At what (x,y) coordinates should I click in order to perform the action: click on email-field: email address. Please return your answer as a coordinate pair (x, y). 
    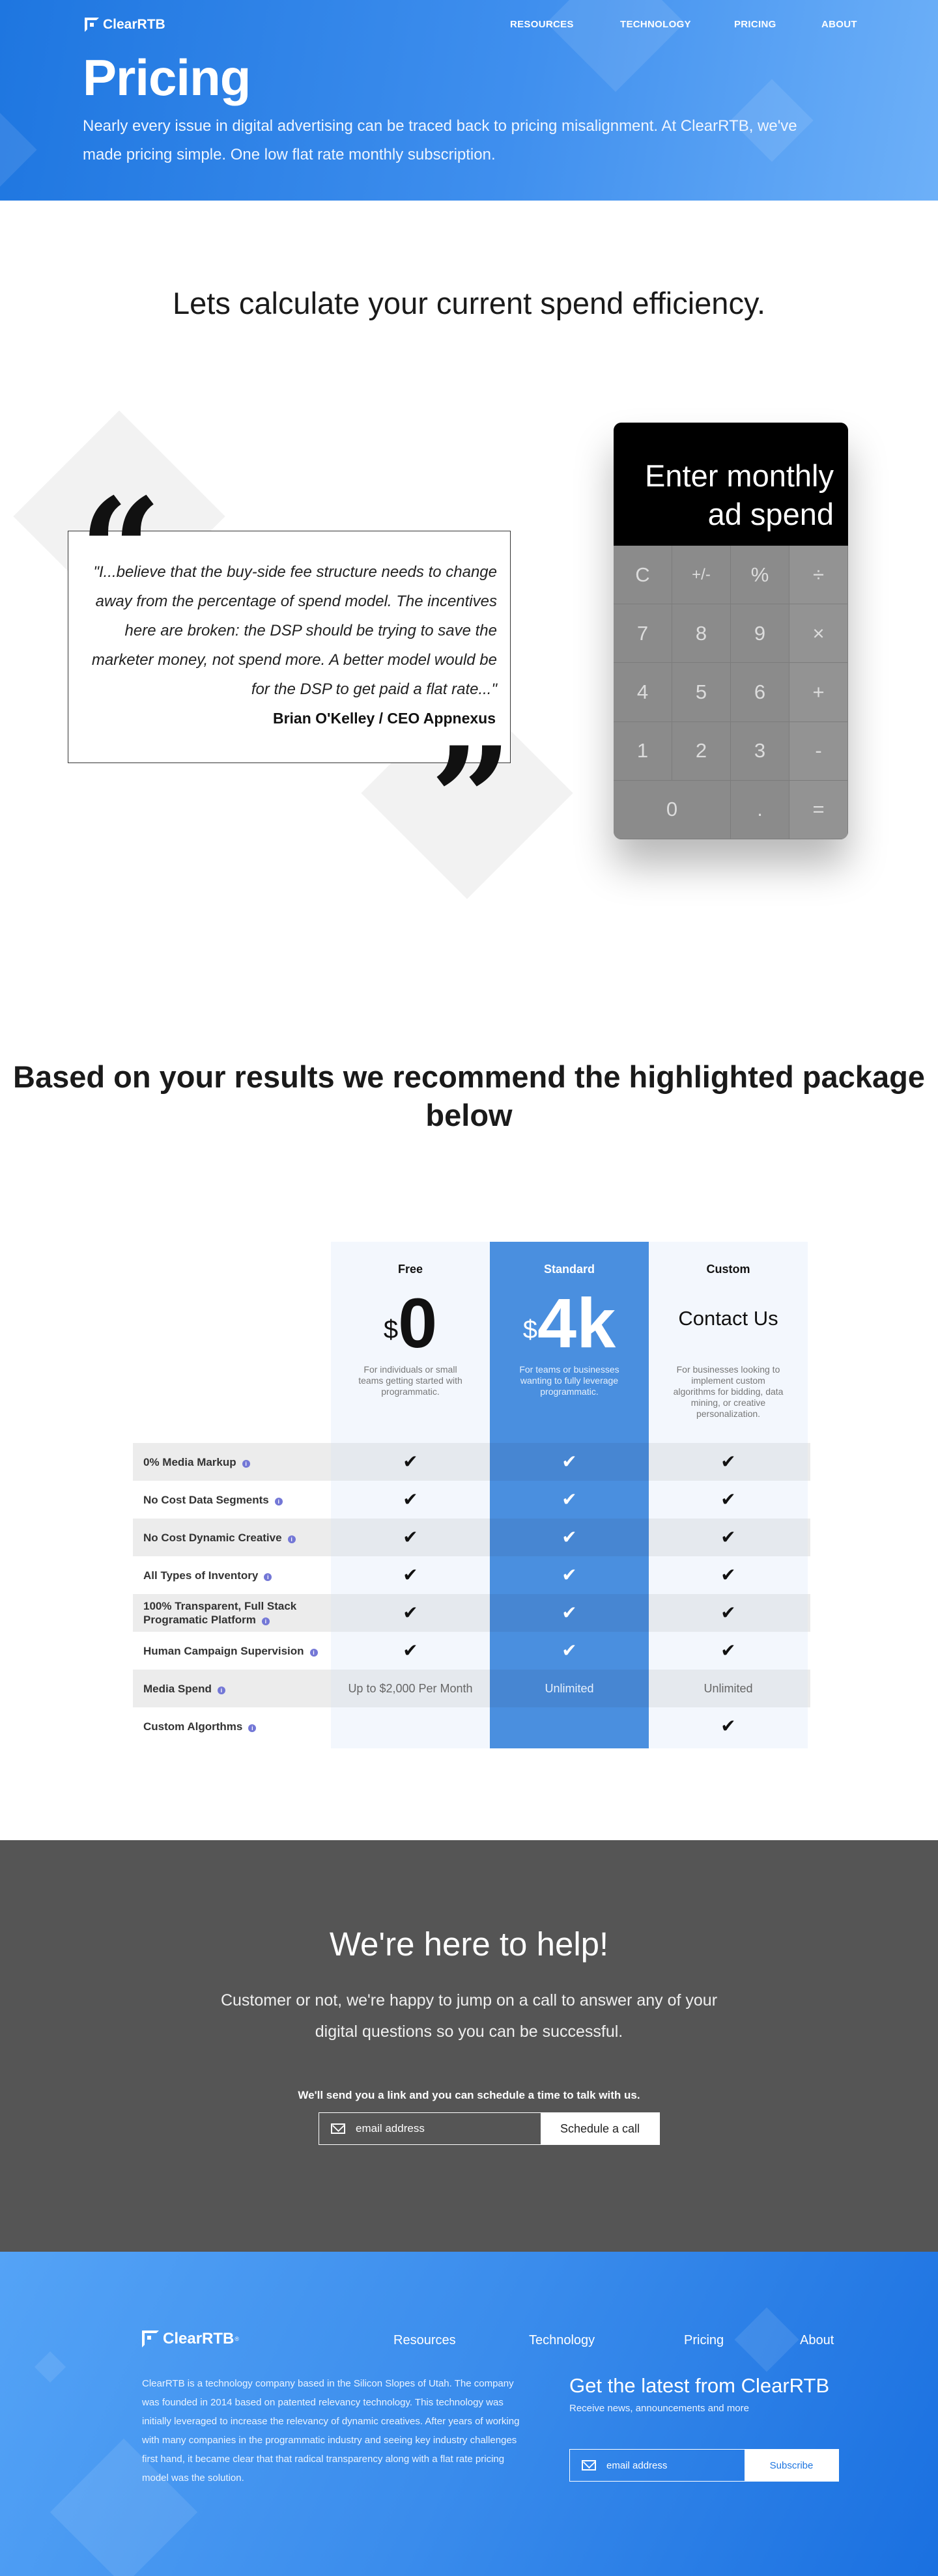
    Looking at the image, I should click on (430, 2129).